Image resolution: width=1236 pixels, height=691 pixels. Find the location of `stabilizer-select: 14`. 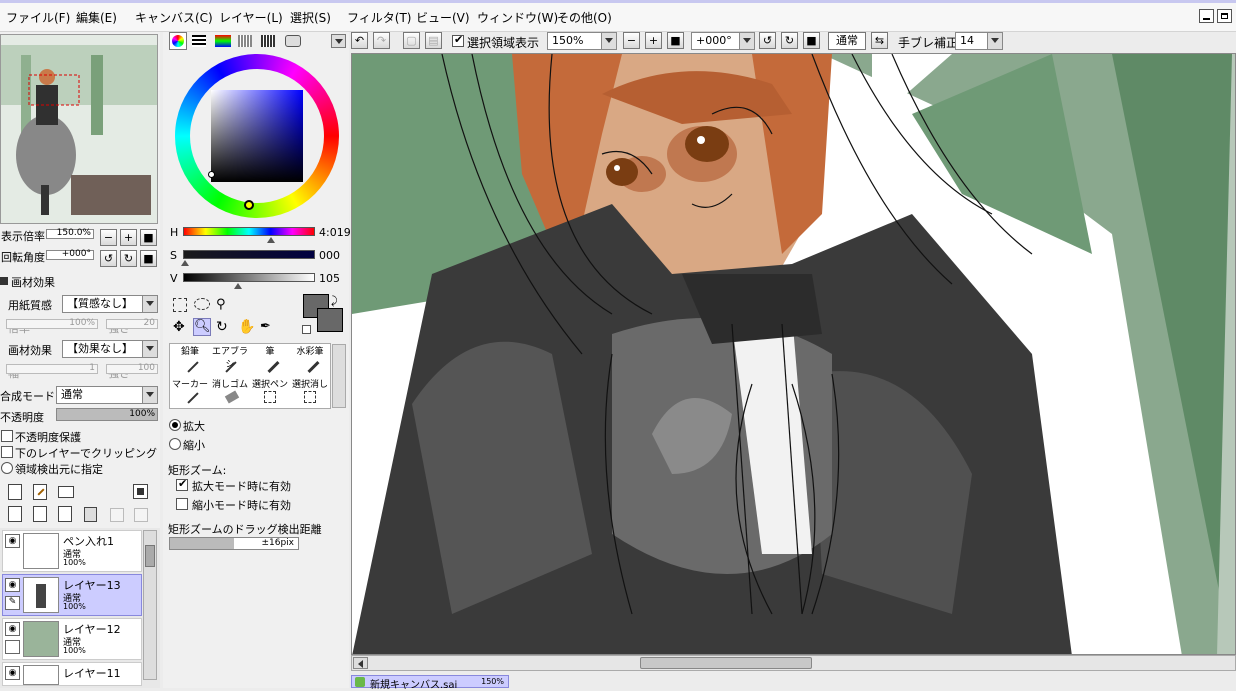

stabilizer-select: 14 is located at coordinates (979, 41).